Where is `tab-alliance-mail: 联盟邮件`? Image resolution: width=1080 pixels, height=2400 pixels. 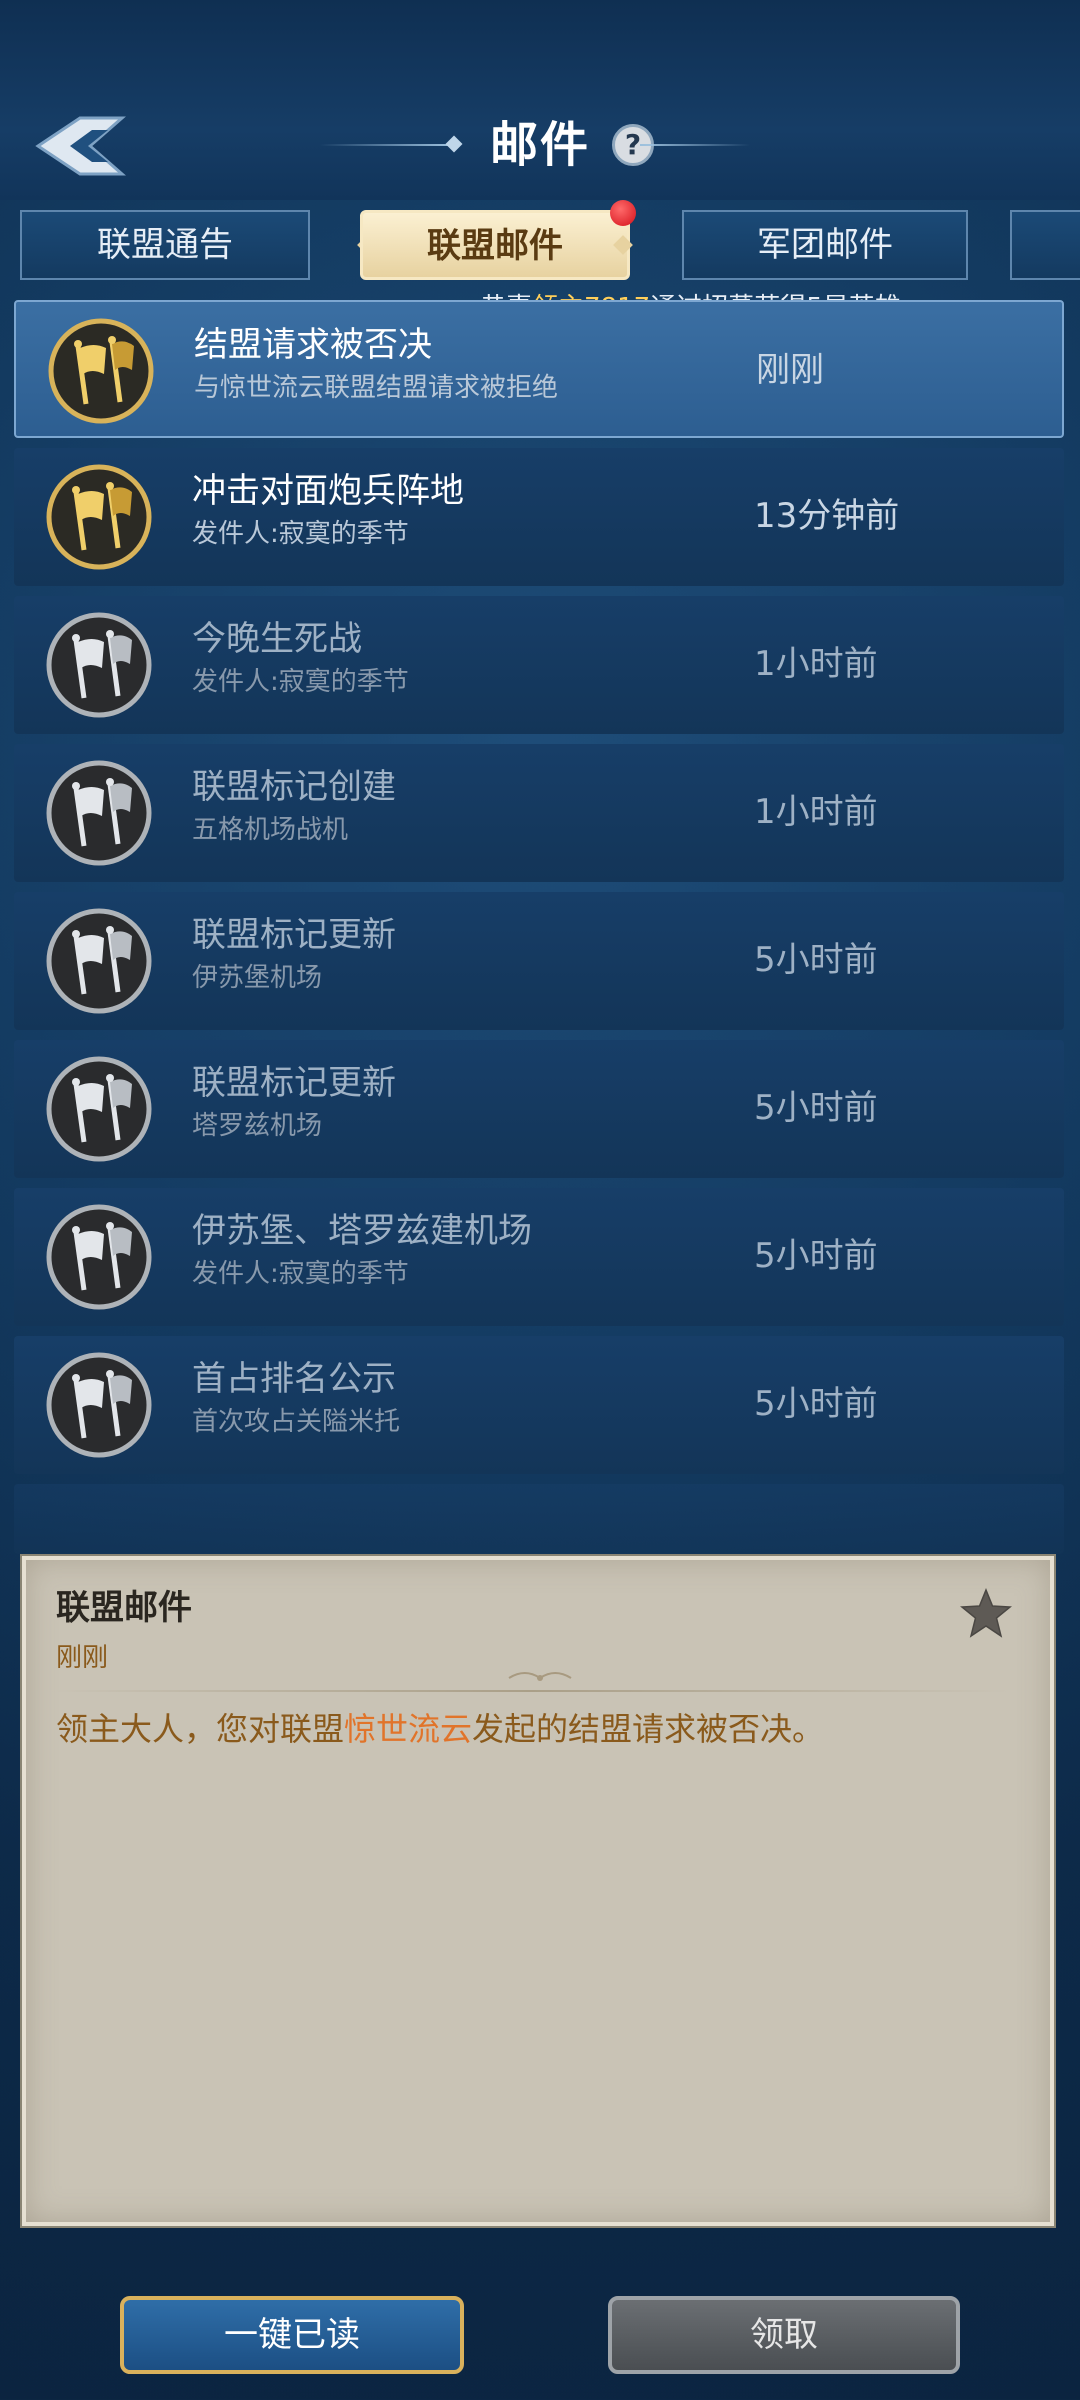 tab-alliance-mail: 联盟邮件 is located at coordinates (495, 245).